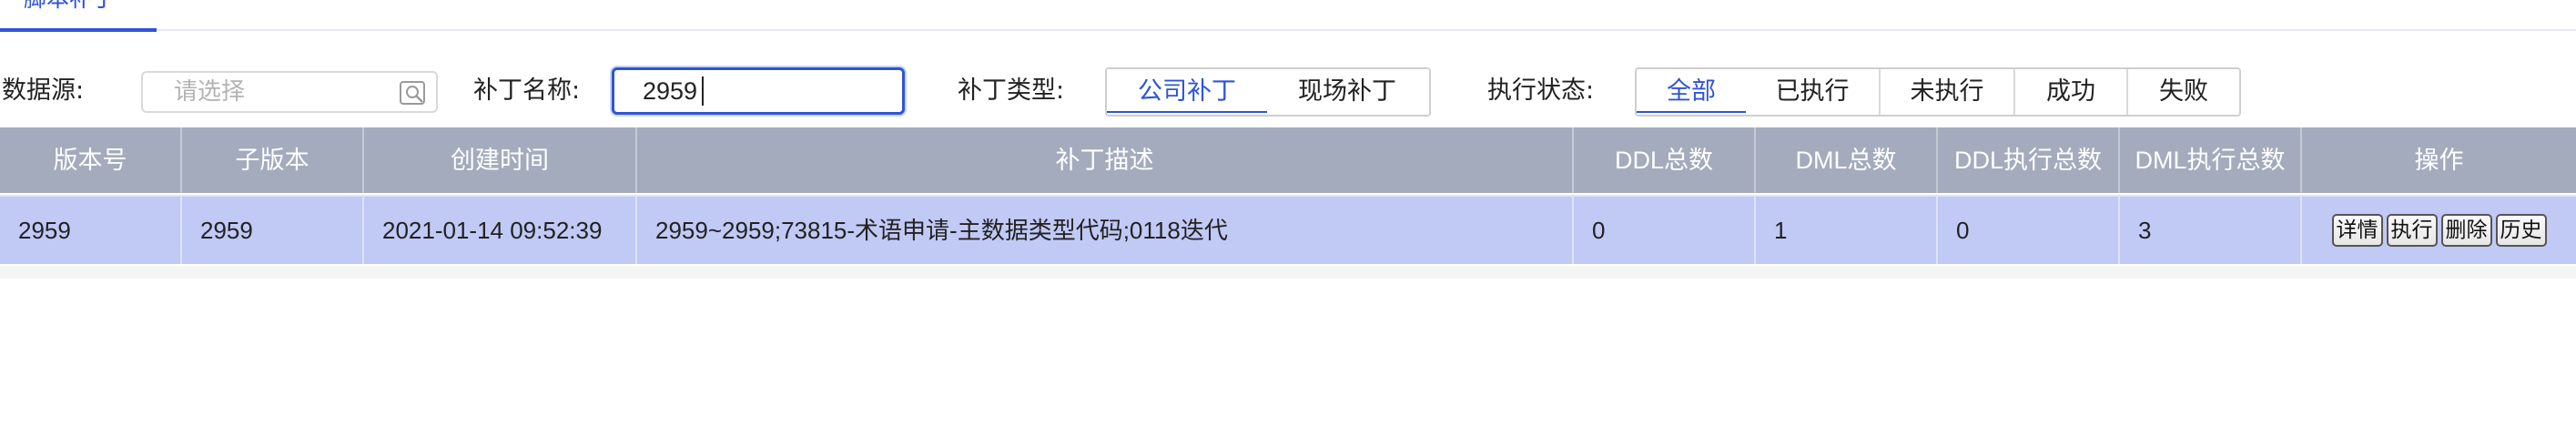 The height and width of the screenshot is (437, 2576). Describe the element at coordinates (500, 160) in the screenshot. I see `col-created: 创建时间` at that location.